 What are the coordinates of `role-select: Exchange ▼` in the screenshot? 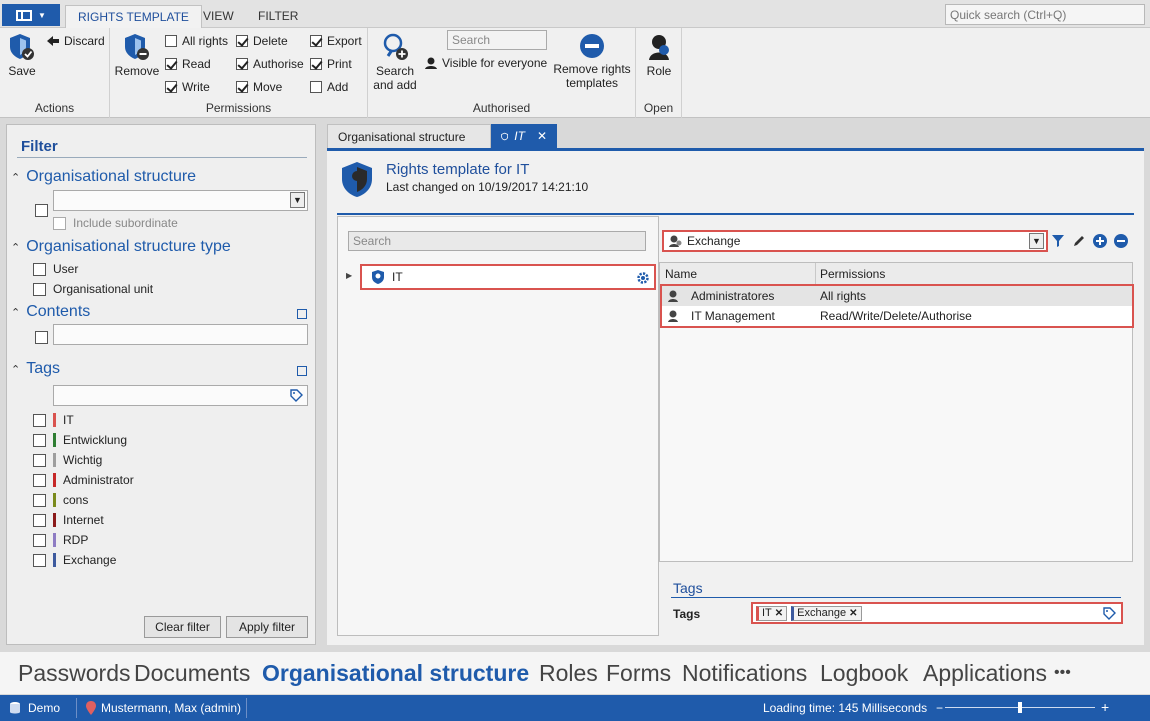 It's located at (855, 241).